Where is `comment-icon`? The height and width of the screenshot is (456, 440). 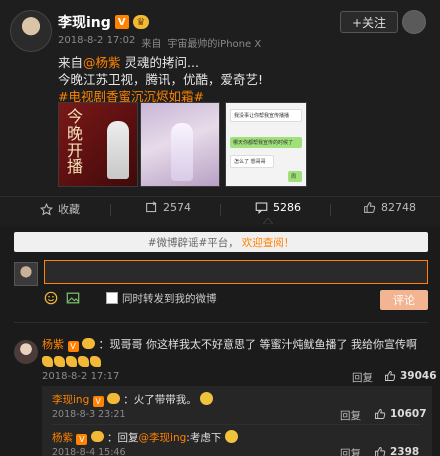 comment-icon is located at coordinates (261, 208).